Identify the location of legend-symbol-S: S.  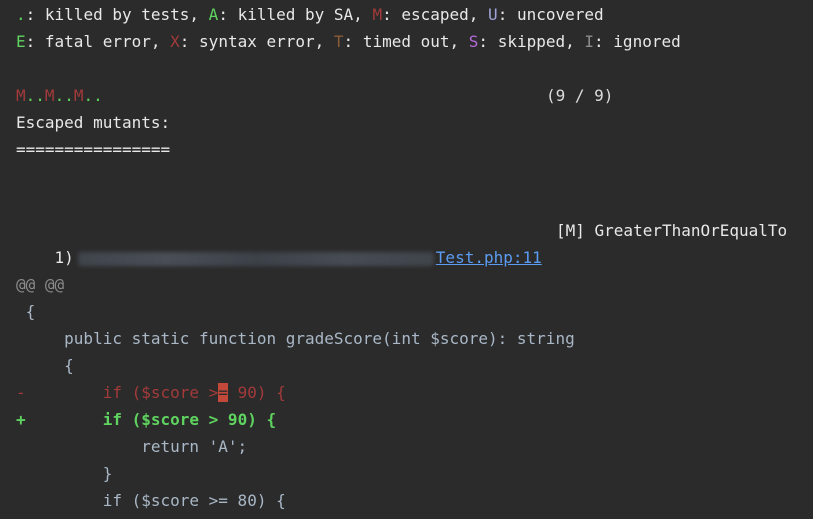
(473, 41).